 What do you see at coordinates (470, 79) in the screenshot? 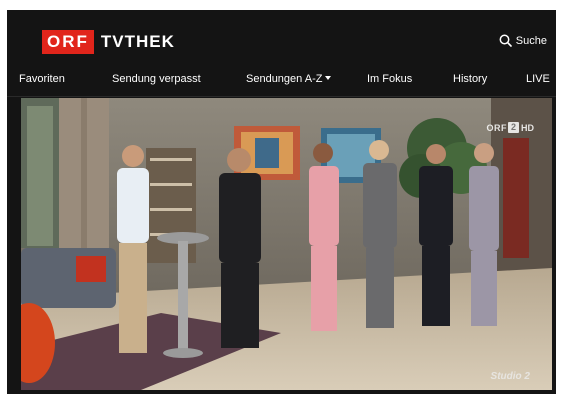
I see `nav-item-history: History` at bounding box center [470, 79].